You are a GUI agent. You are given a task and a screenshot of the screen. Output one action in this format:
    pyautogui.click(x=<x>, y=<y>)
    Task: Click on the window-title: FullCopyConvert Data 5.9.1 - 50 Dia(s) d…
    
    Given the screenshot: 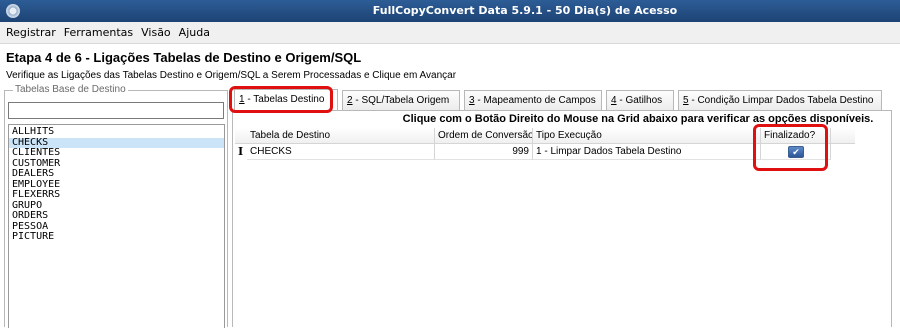 What is the action you would take?
    pyautogui.click(x=525, y=10)
    